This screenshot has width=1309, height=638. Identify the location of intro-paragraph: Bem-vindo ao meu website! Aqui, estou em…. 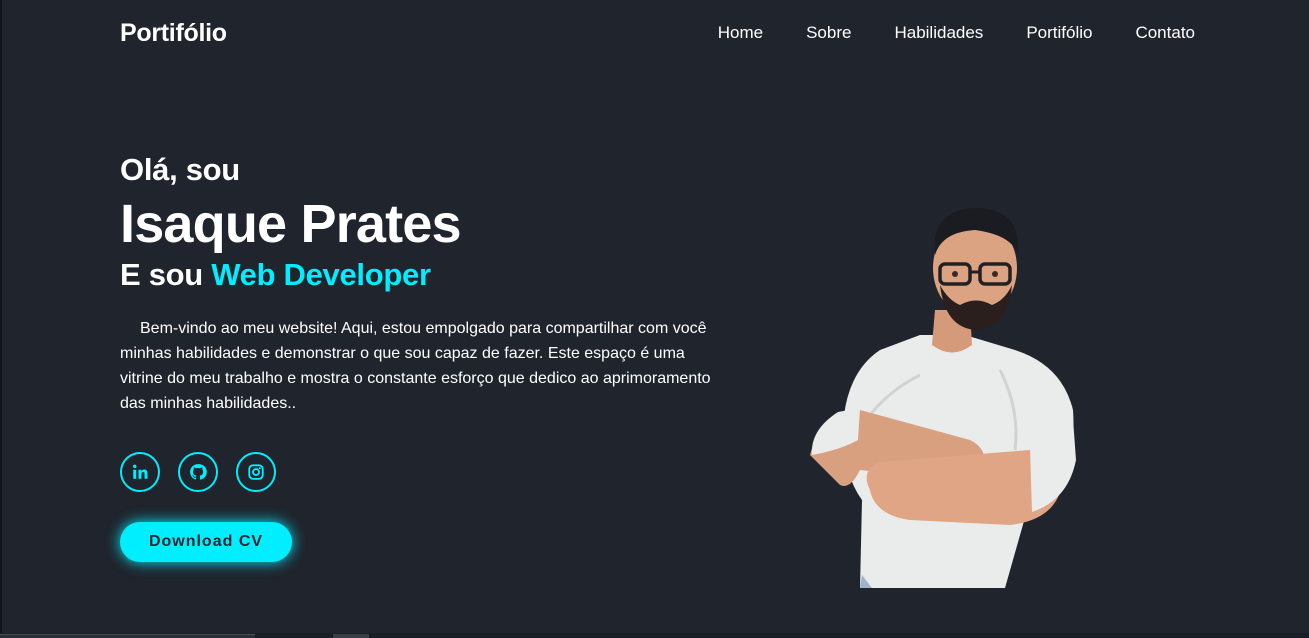
(415, 366).